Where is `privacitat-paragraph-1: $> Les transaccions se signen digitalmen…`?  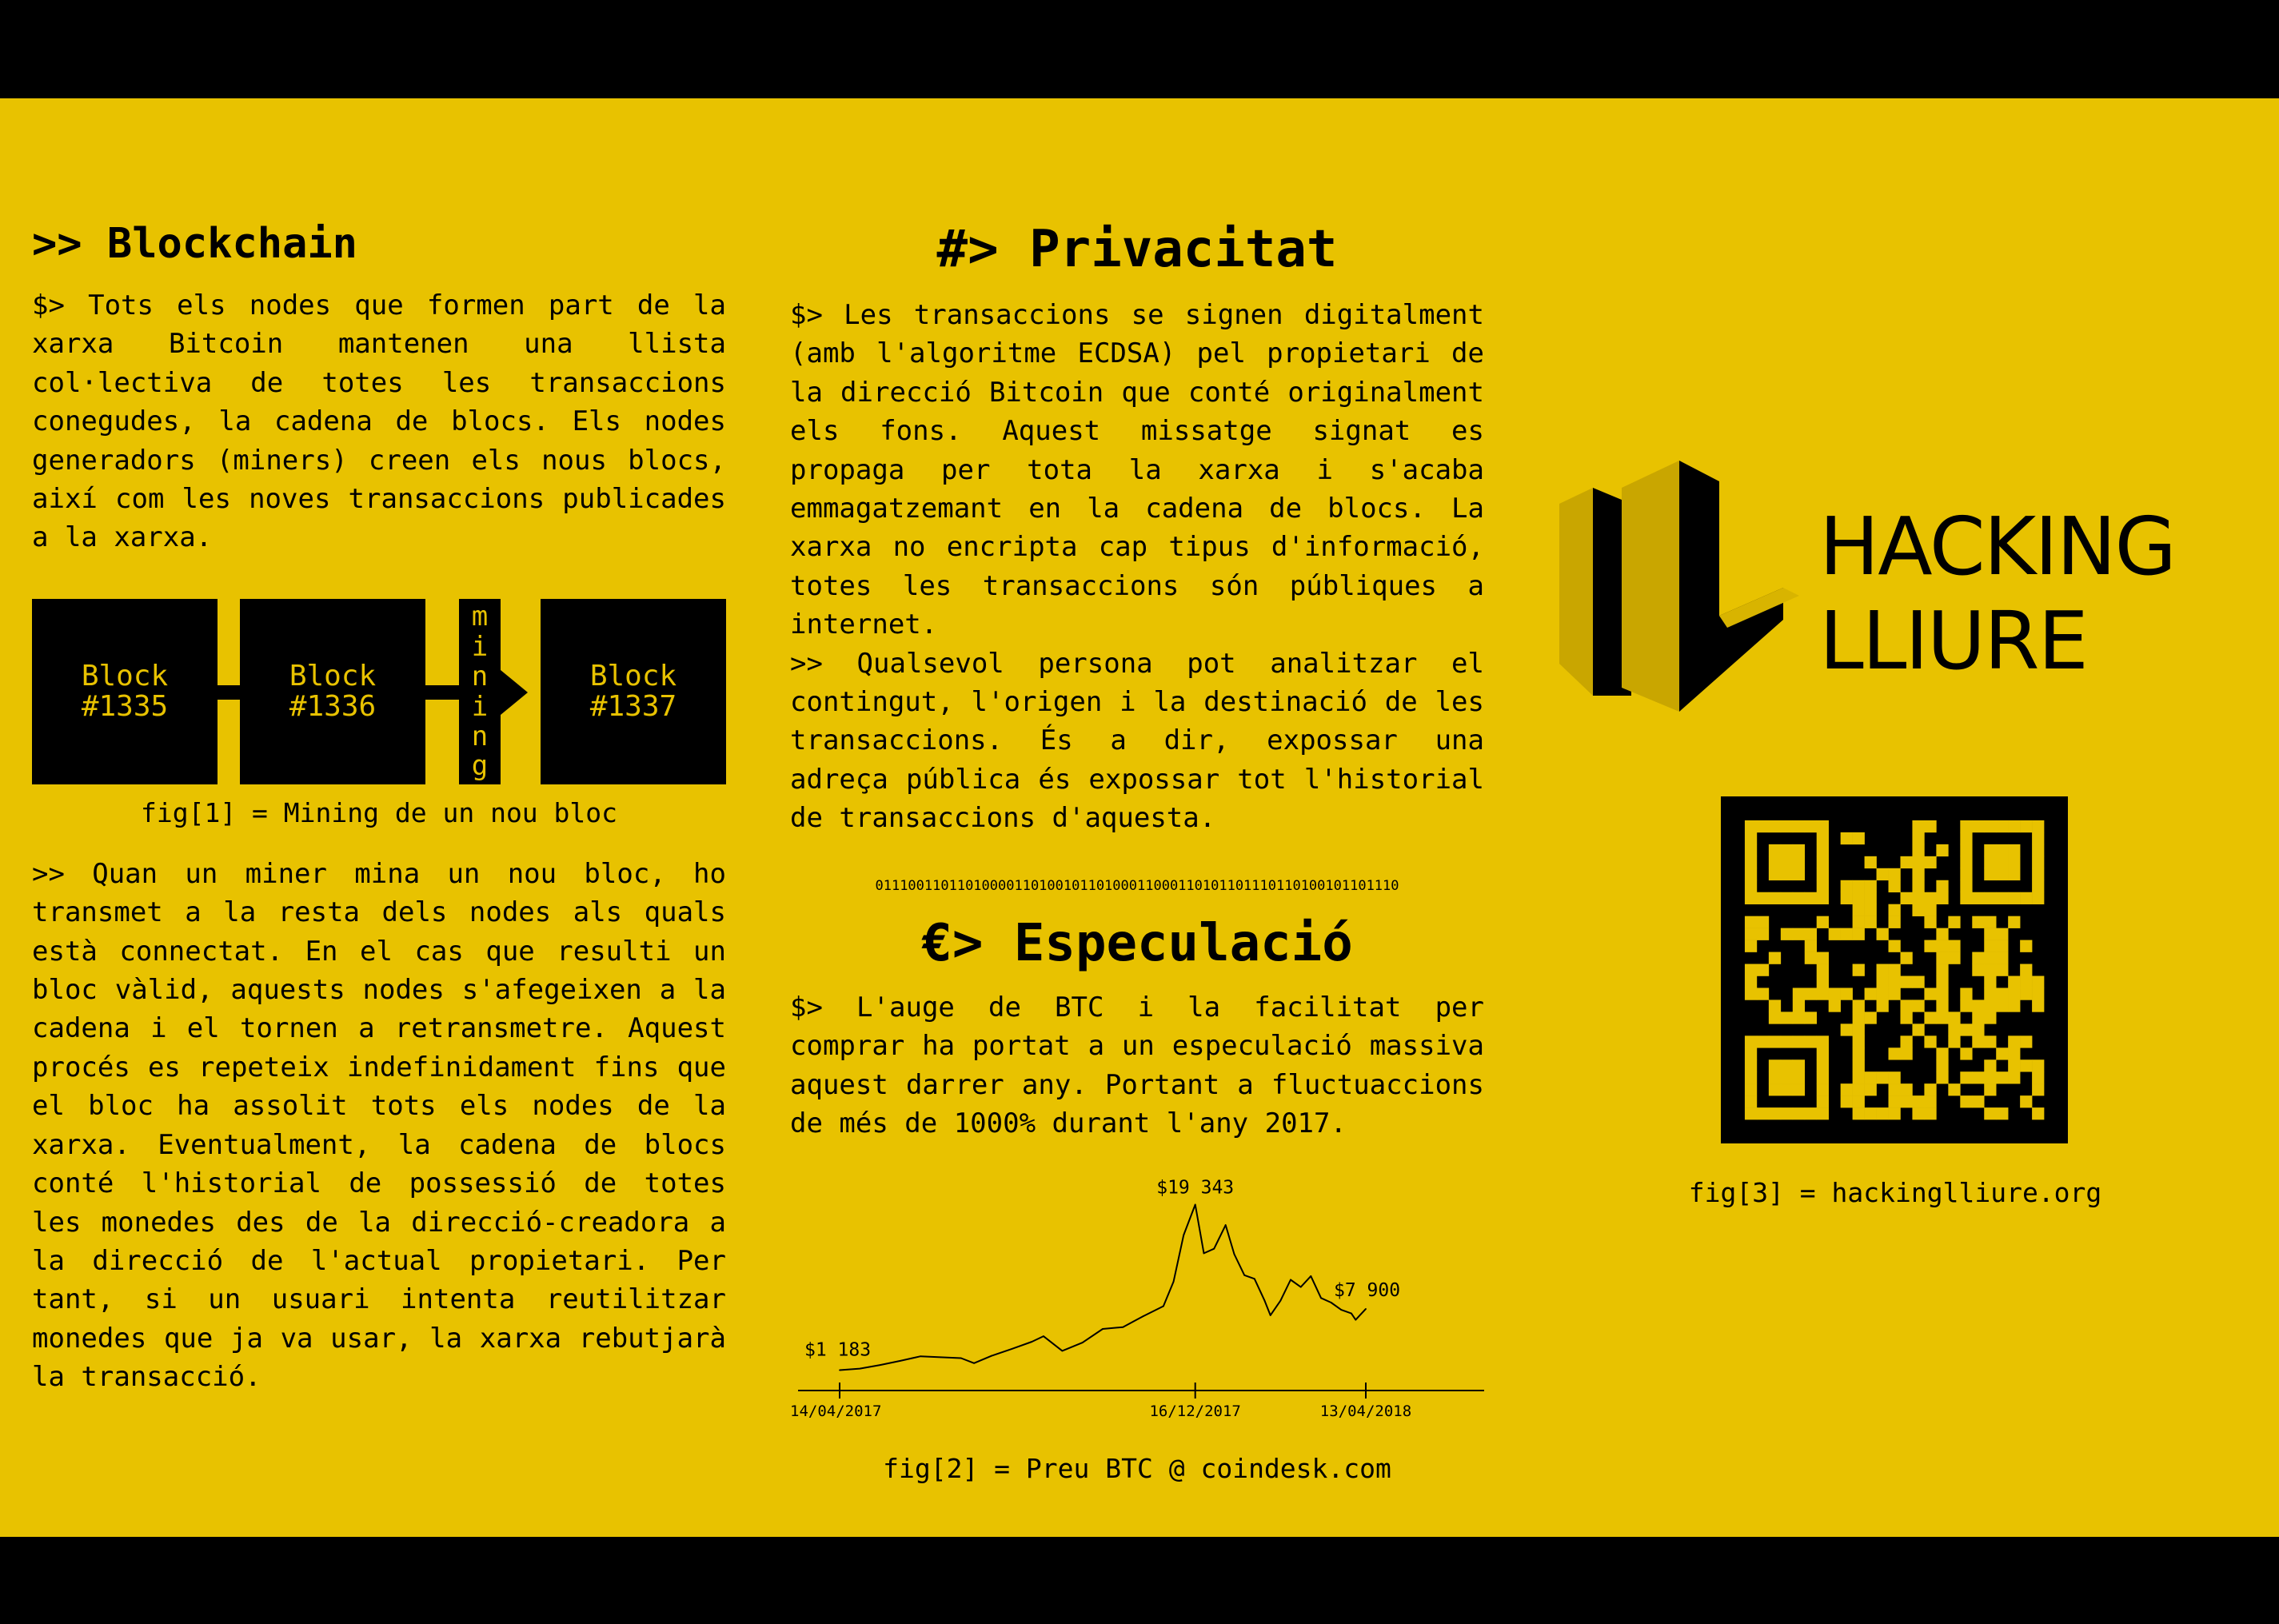
privacitat-paragraph-1: $> Les transaccions se signen digitalmen… is located at coordinates (1137, 470).